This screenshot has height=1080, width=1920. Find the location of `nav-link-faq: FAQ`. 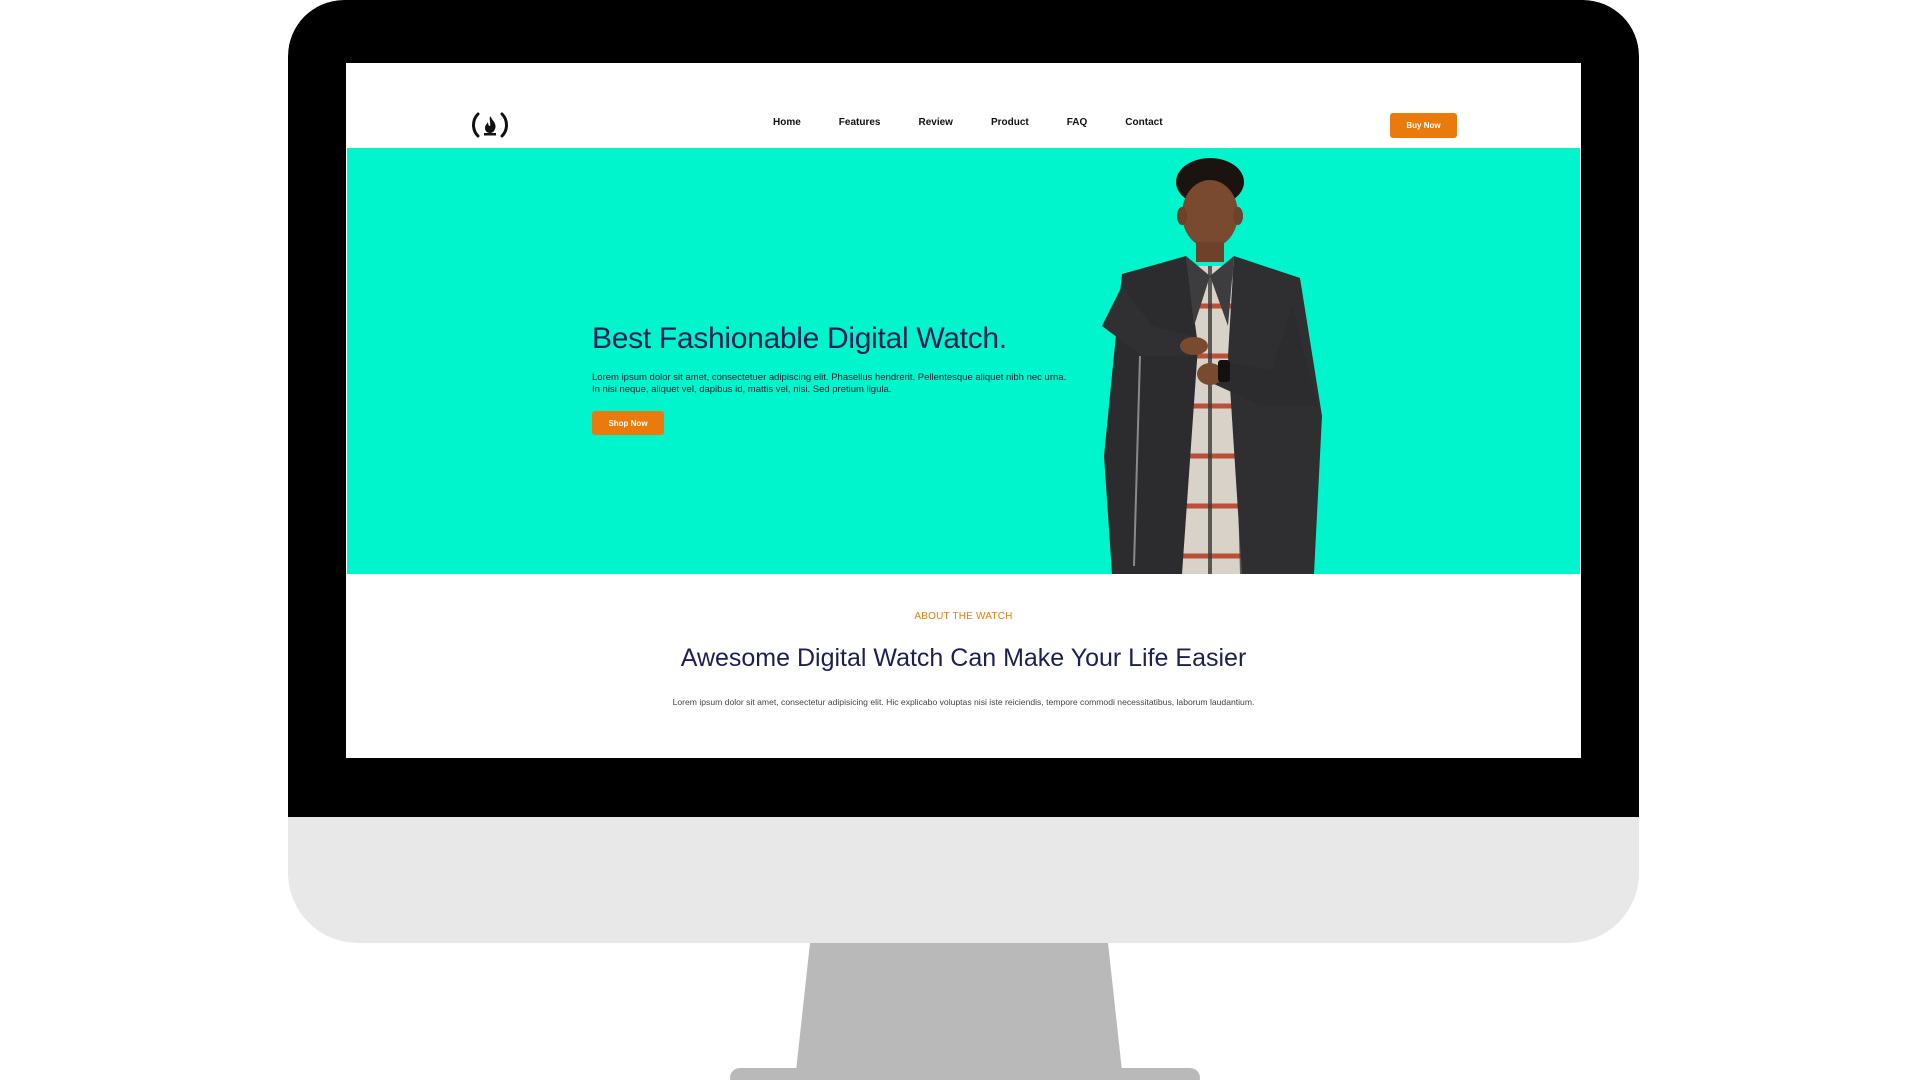

nav-link-faq: FAQ is located at coordinates (1077, 122).